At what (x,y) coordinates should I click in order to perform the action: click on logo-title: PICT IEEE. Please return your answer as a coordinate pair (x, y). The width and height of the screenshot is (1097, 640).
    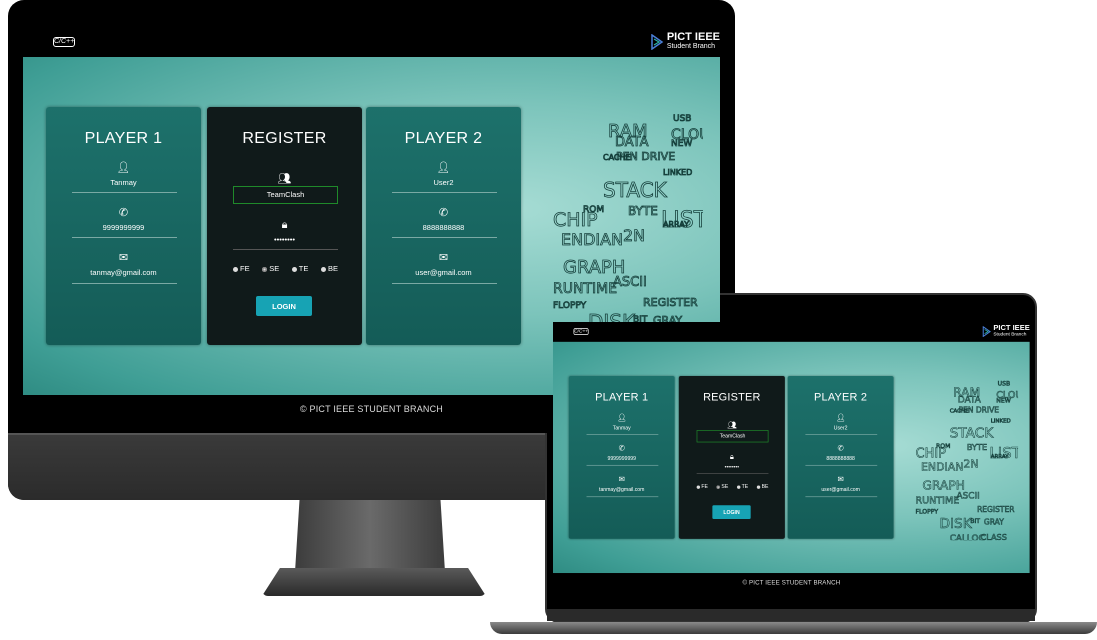
    Looking at the image, I should click on (693, 37).